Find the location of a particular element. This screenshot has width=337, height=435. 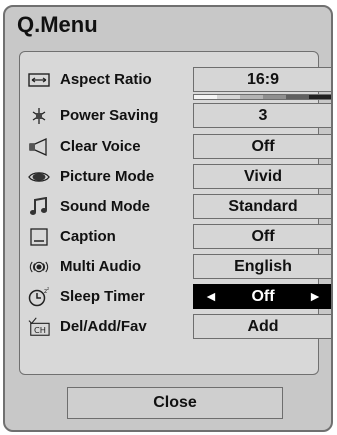

sleep-timer-icon: zz is located at coordinates (39, 297).